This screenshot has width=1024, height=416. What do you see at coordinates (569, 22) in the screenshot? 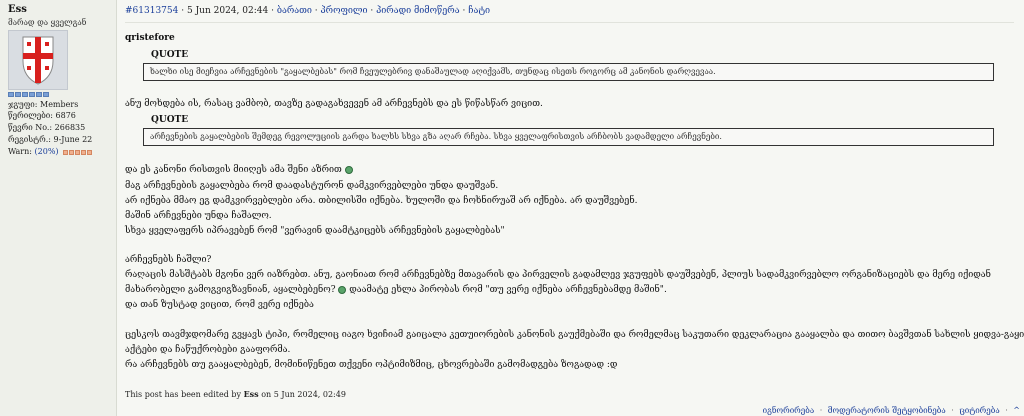
I see `header-divider` at bounding box center [569, 22].